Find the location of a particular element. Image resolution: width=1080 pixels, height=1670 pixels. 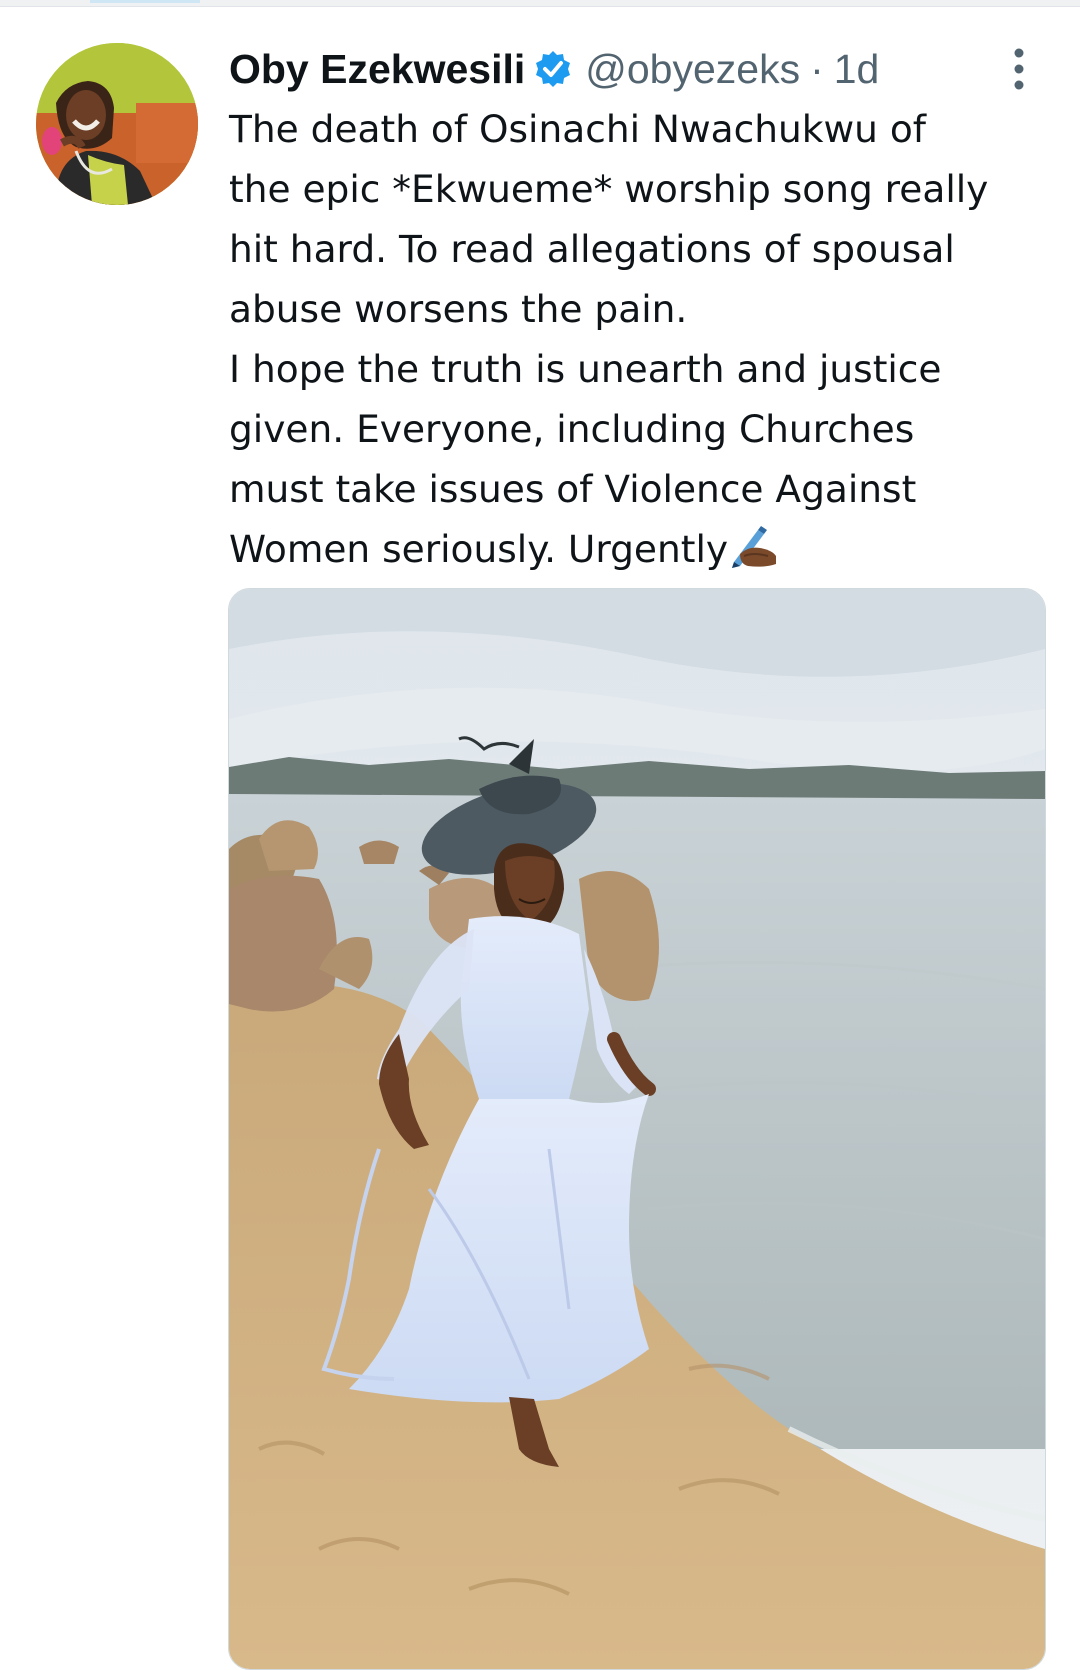

tab-indicator is located at coordinates (145, 1).